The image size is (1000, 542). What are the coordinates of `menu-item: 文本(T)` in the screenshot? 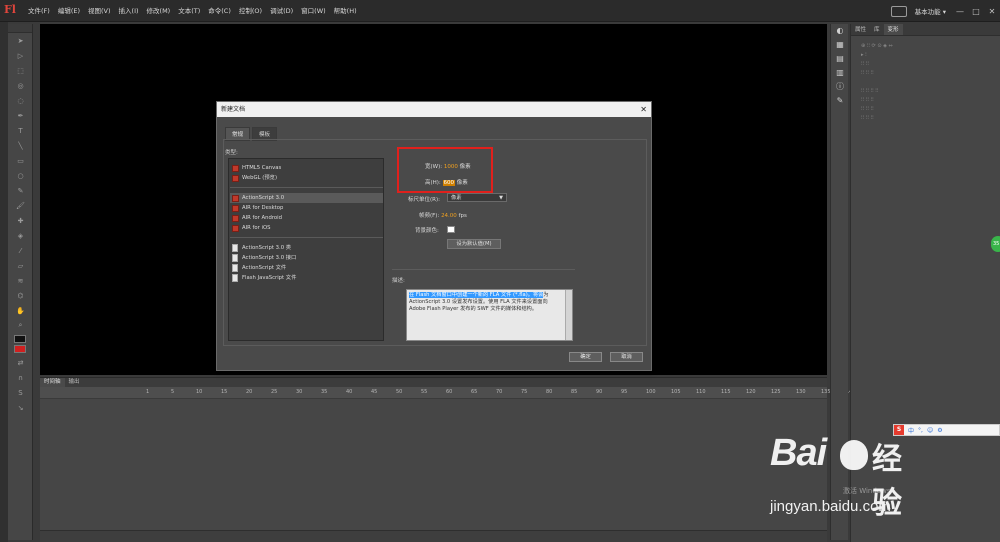 It's located at (189, 11).